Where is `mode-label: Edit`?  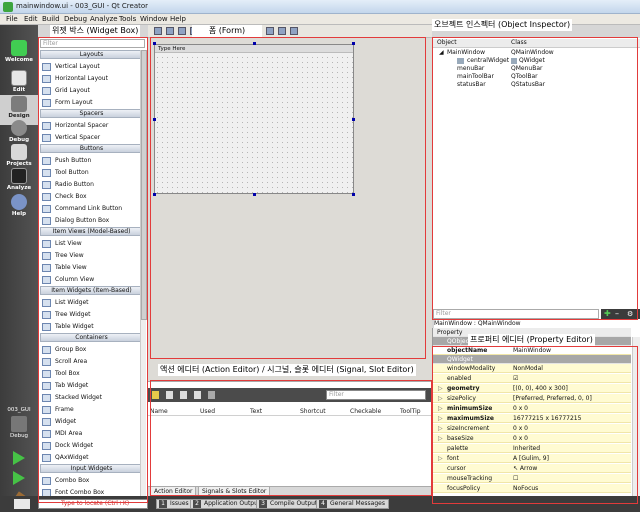
mode-label: Edit is located at coordinates (19, 90).